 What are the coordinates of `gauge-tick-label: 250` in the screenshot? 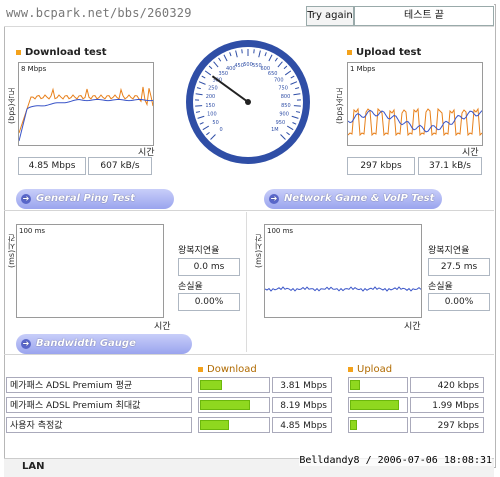 It's located at (213, 88).